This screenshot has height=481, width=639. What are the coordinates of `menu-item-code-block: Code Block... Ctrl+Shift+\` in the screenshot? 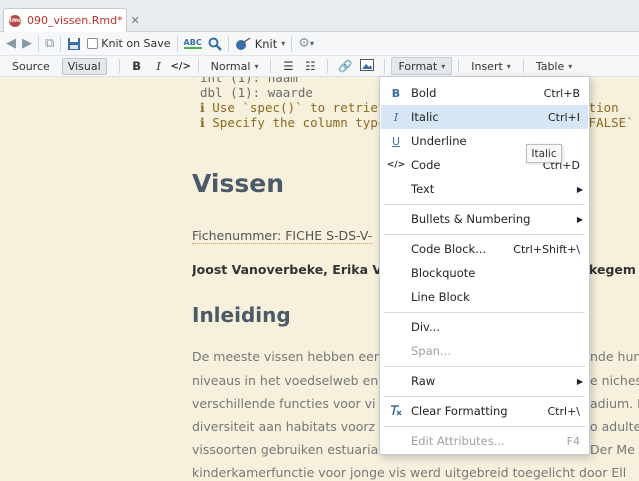 It's located at (484, 249).